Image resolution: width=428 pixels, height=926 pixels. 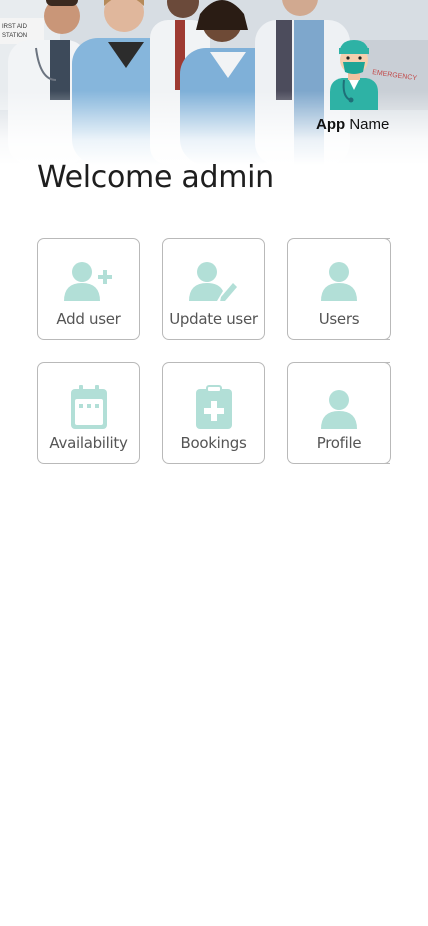 What do you see at coordinates (331, 124) in the screenshot?
I see `app-name-bold: App` at bounding box center [331, 124].